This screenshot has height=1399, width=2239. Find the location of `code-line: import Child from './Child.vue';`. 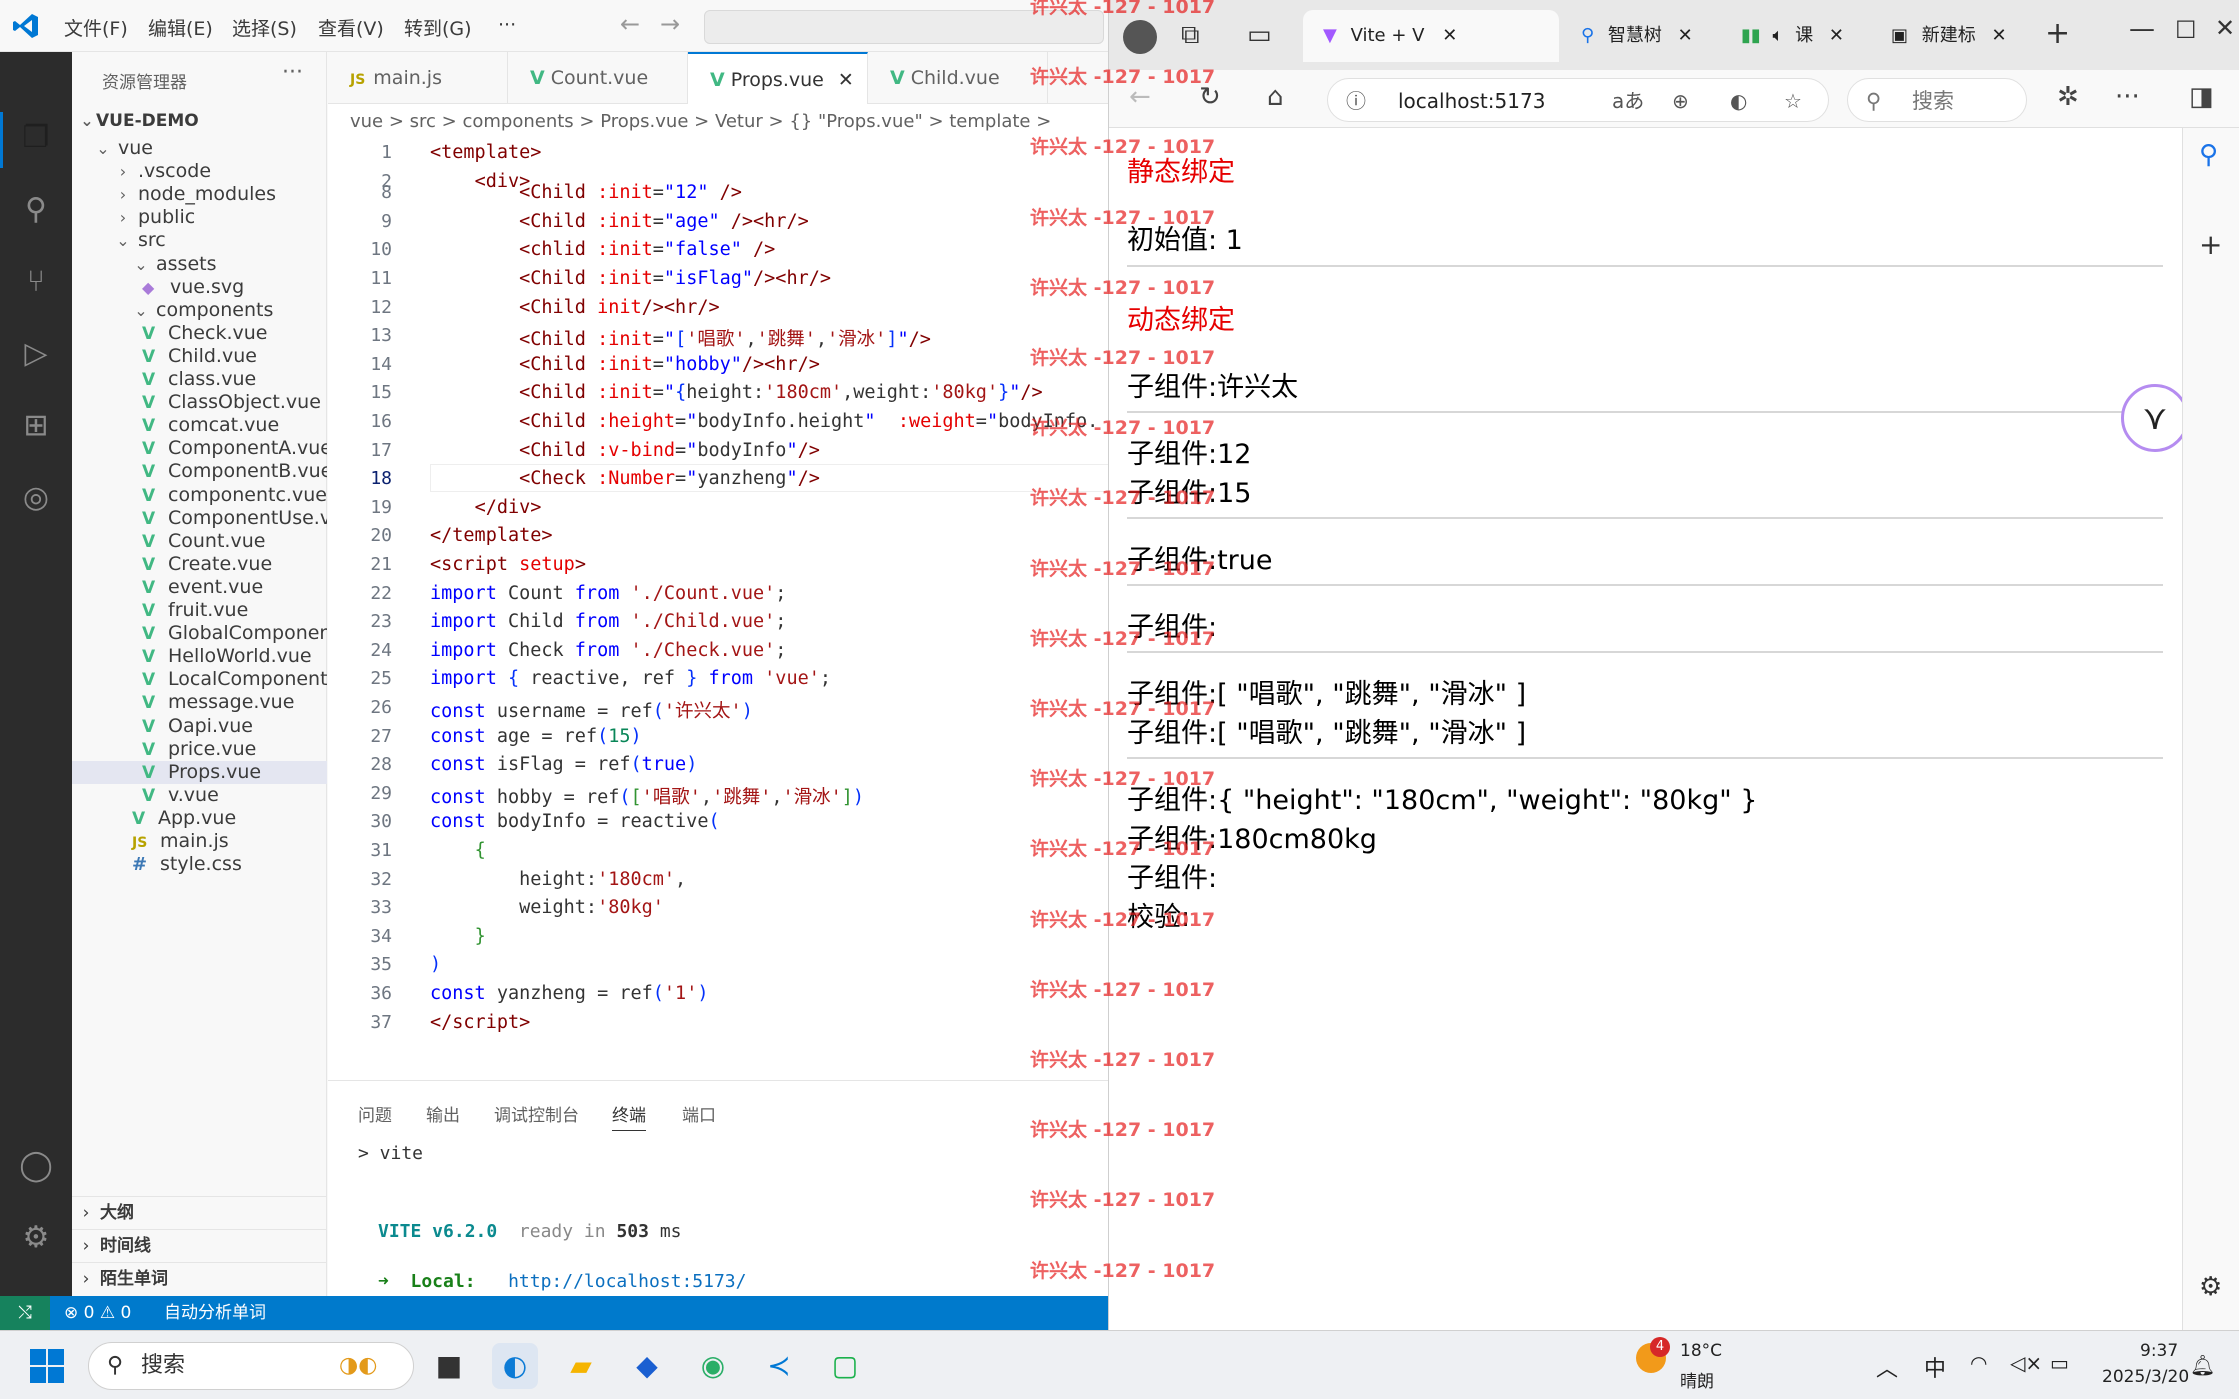

code-line: import Child from './Child.vue'; is located at coordinates (608, 621).